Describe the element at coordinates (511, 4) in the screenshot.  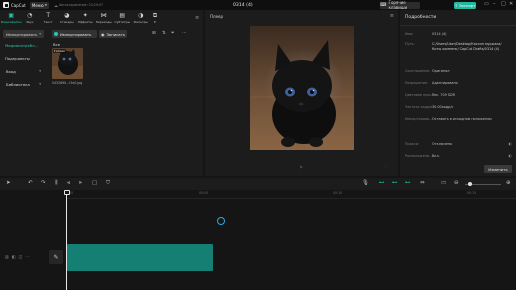
I see `close-icon: ✕` at that location.